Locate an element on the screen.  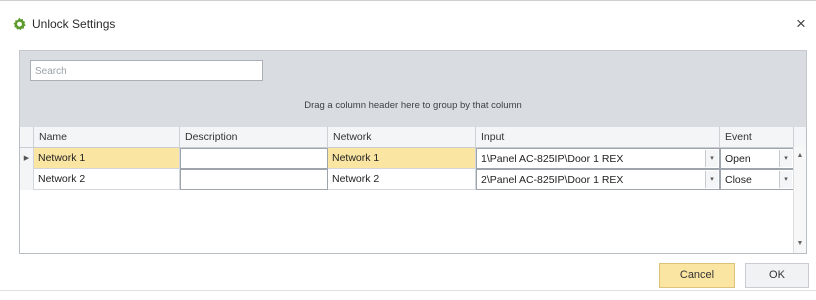
input-value: 1\Panel AC-825IP\Door 1 REX is located at coordinates (552, 159).